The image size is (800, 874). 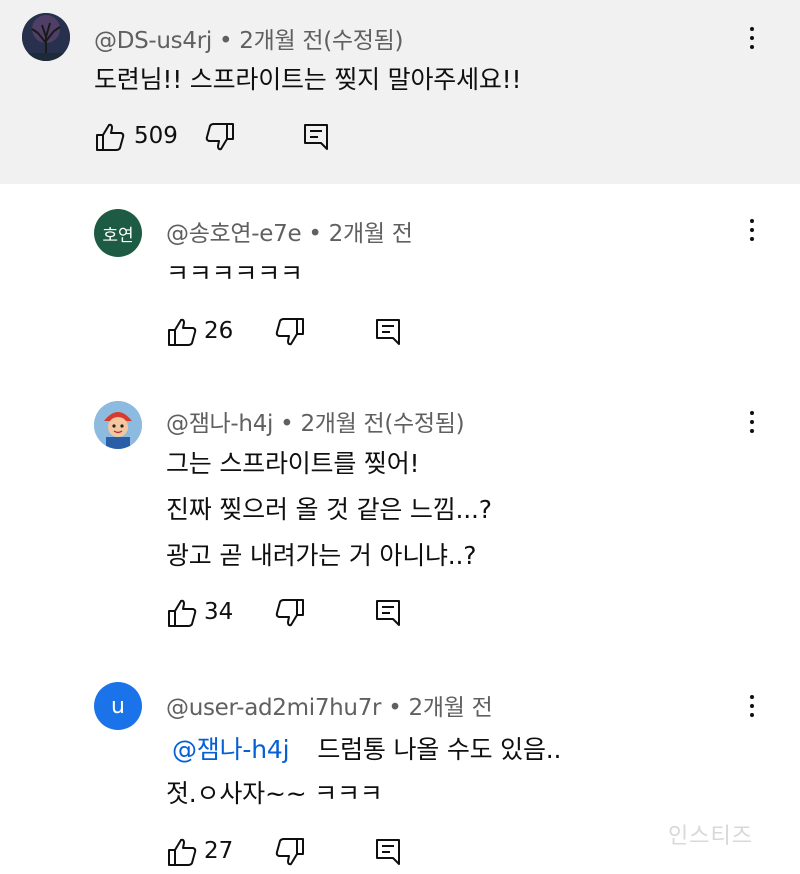 I want to click on comment-text-line: 그는 스프라이트를 찢어!, so click(x=293, y=463).